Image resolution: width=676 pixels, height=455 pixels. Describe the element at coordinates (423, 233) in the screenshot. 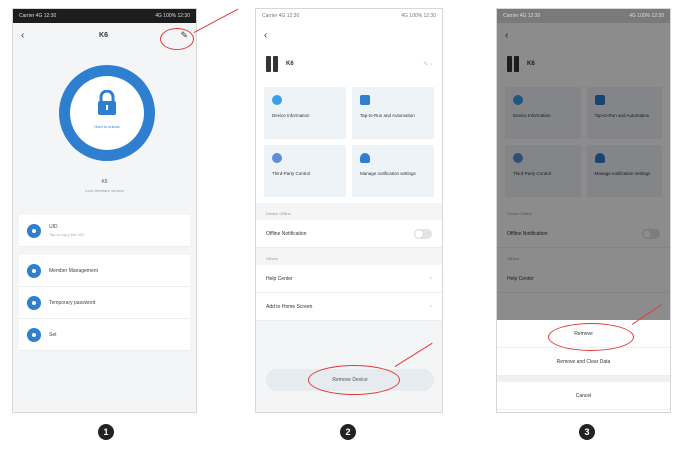

I see `offline-toggle` at that location.